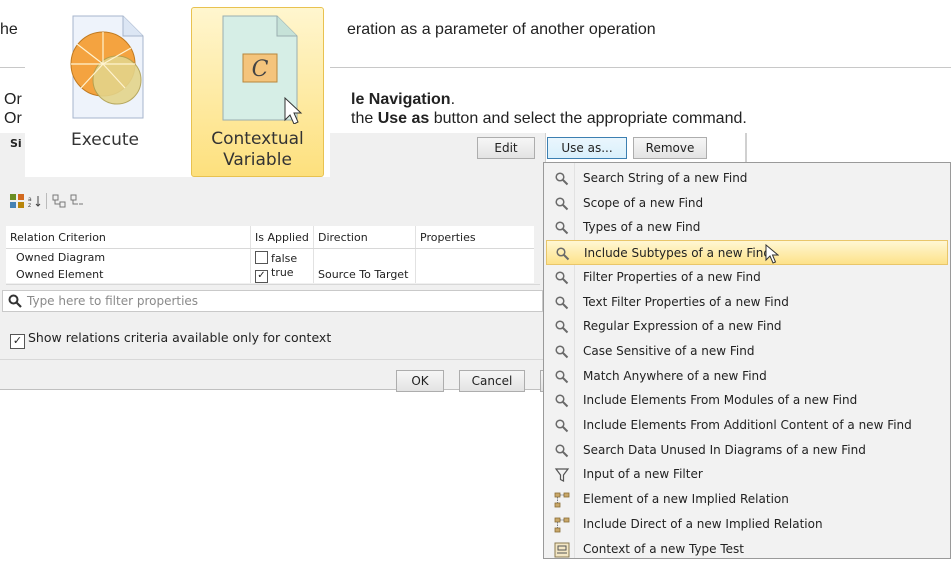 Image resolution: width=951 pixels, height=563 pixels. What do you see at coordinates (13, 99) in the screenshot?
I see `doc-line-2-start: Or` at bounding box center [13, 99].